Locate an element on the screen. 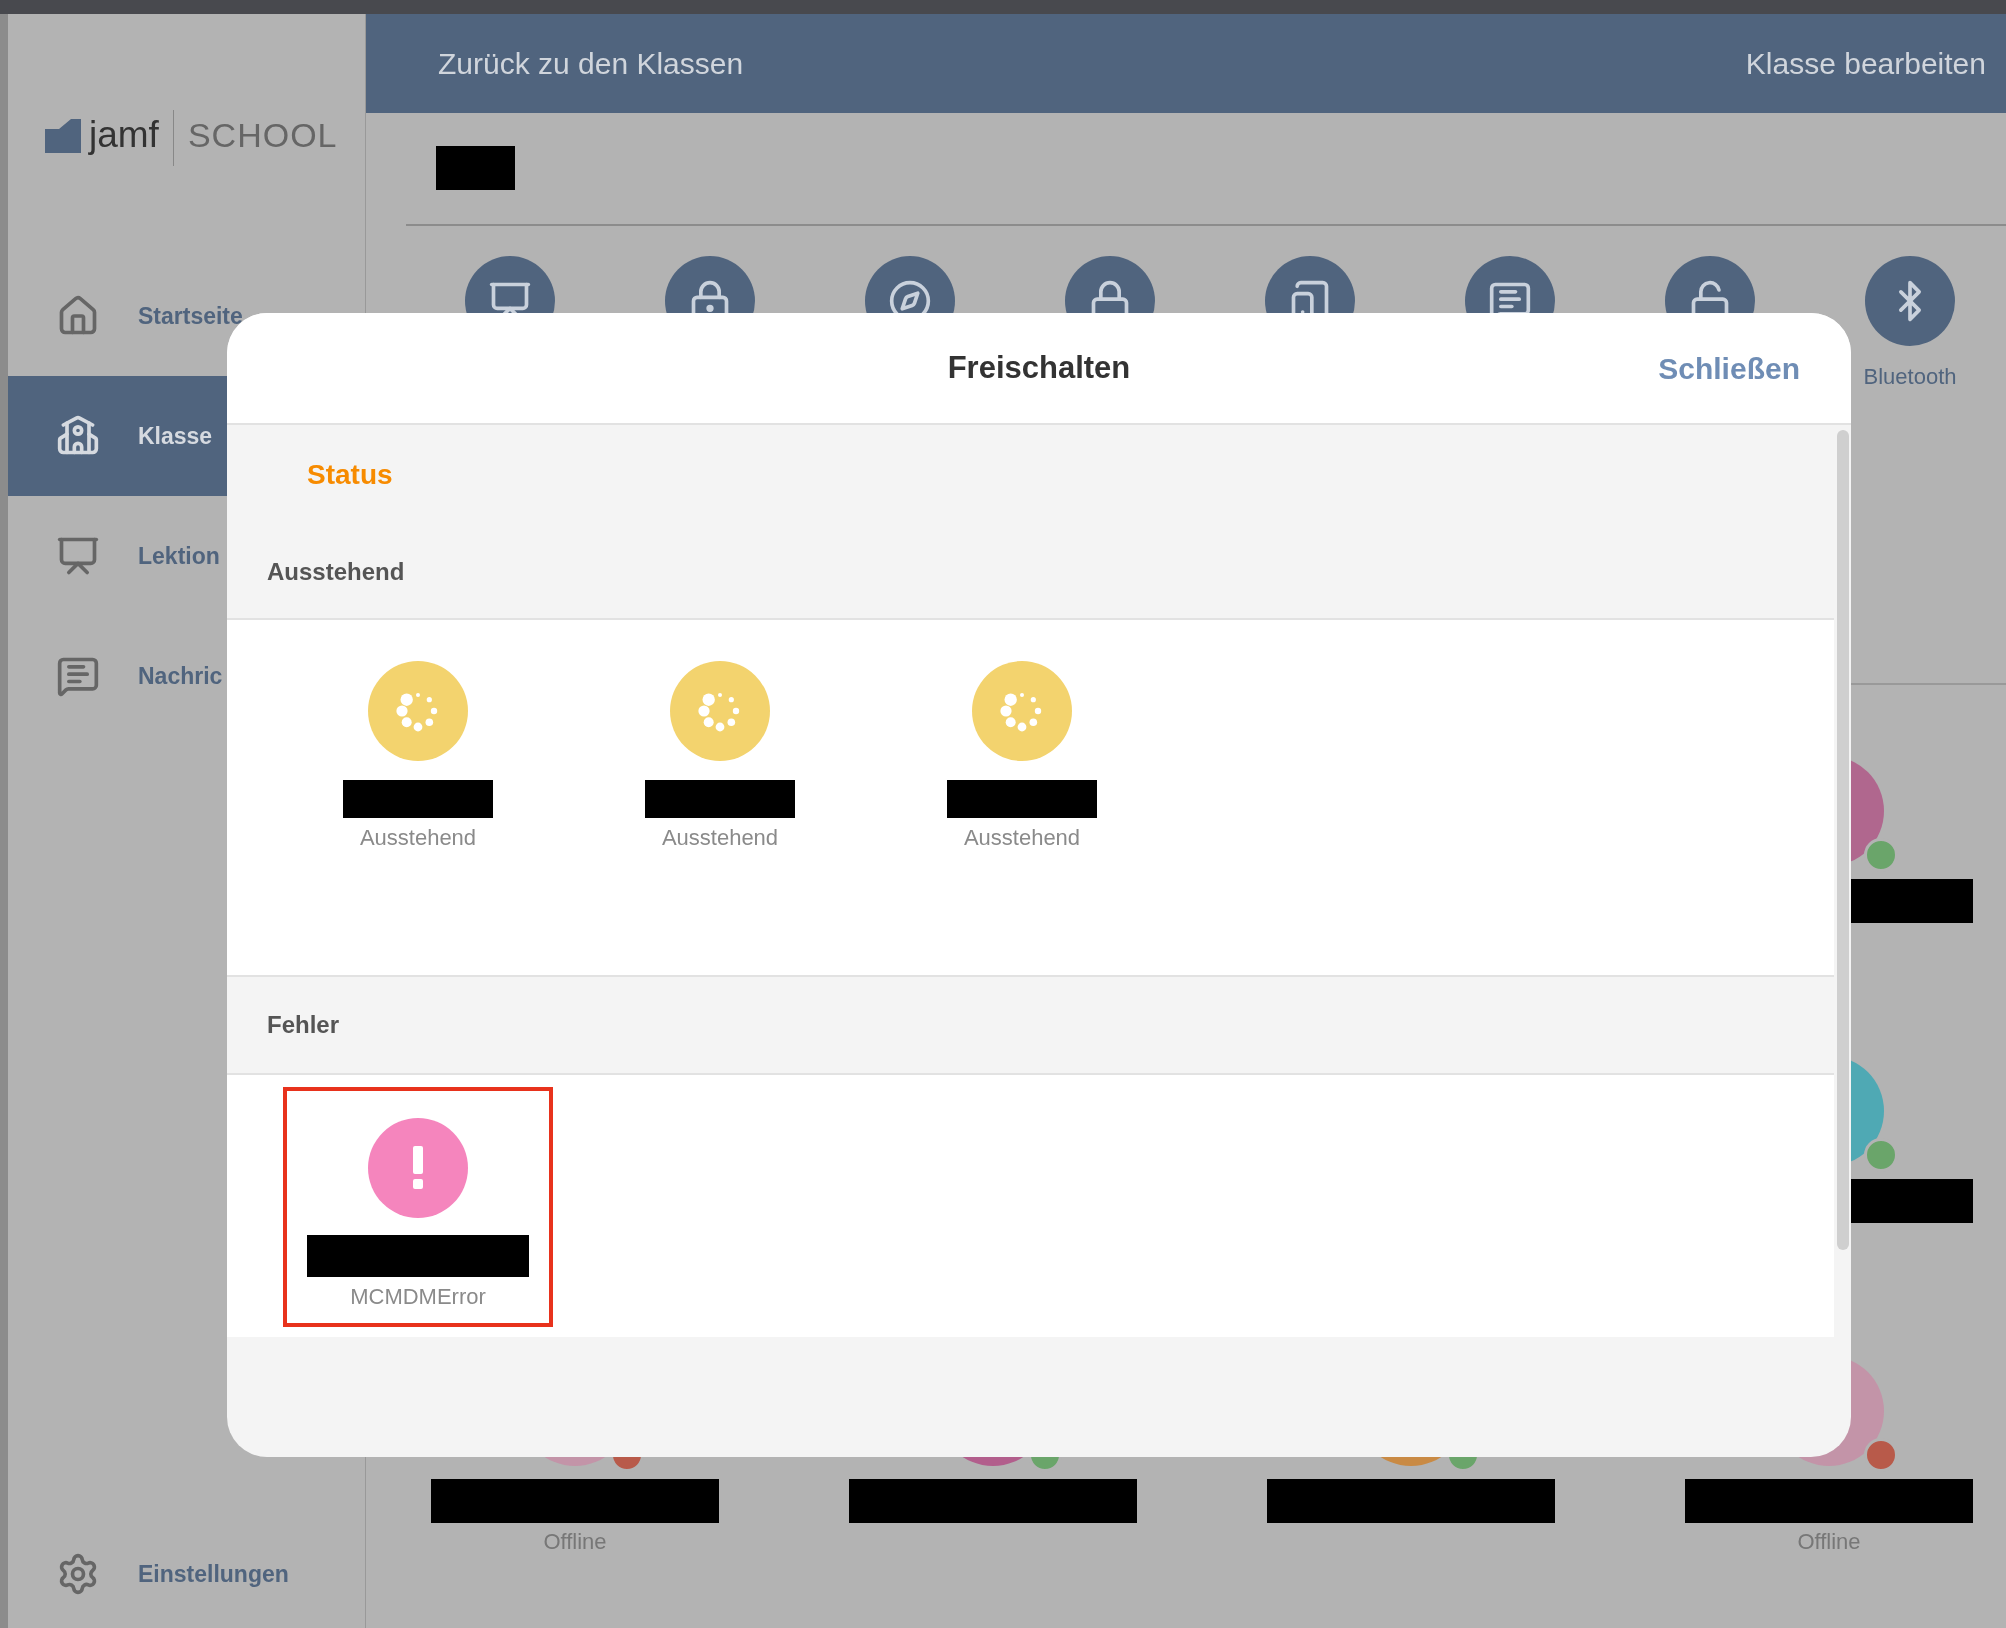 Image resolution: width=2006 pixels, height=1628 pixels. back-link: Zurück zu den Klassen is located at coordinates (591, 63).